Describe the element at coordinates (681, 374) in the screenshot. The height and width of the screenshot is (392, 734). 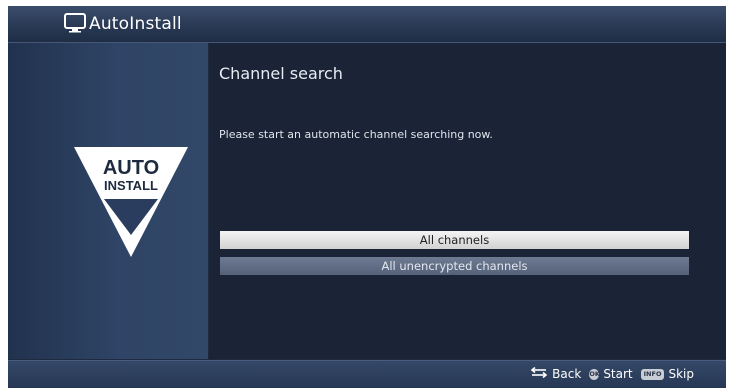
I see `skip-hint-label: Skip` at that location.